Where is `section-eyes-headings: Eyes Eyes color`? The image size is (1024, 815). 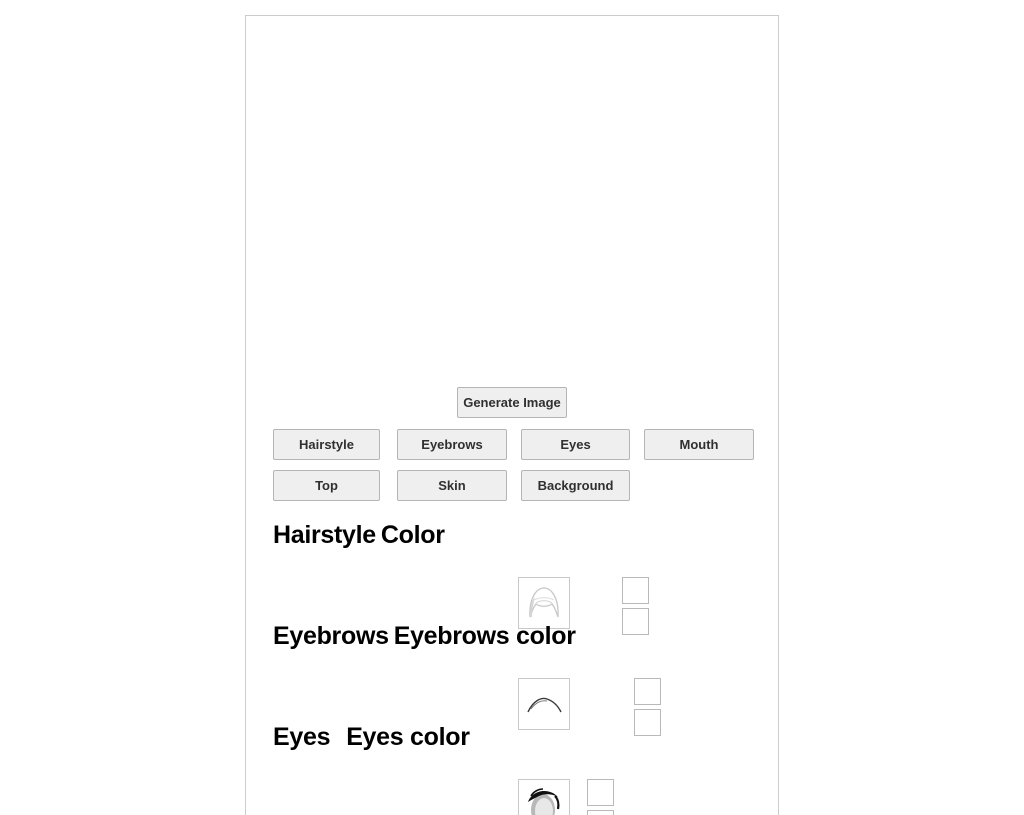
section-eyes-headings: Eyes Eyes color is located at coordinates (371, 737).